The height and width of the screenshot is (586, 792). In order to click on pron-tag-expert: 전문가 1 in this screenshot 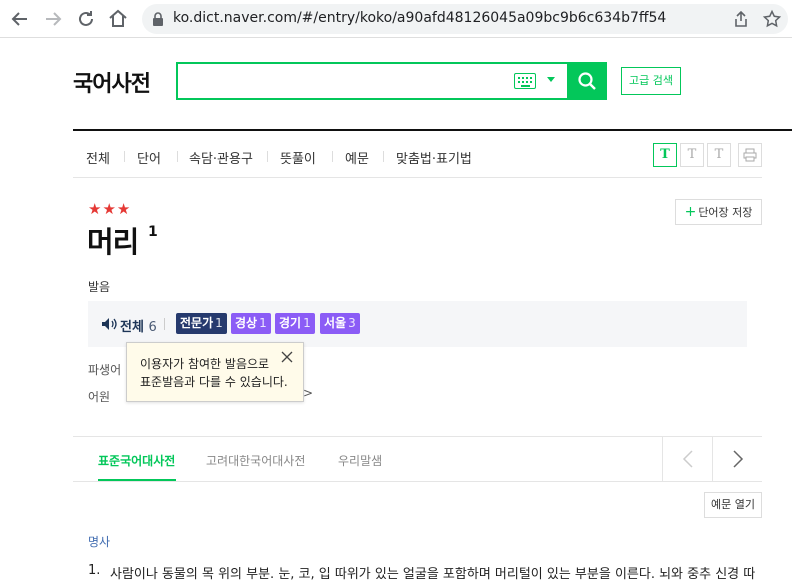, I will do `click(201, 323)`.